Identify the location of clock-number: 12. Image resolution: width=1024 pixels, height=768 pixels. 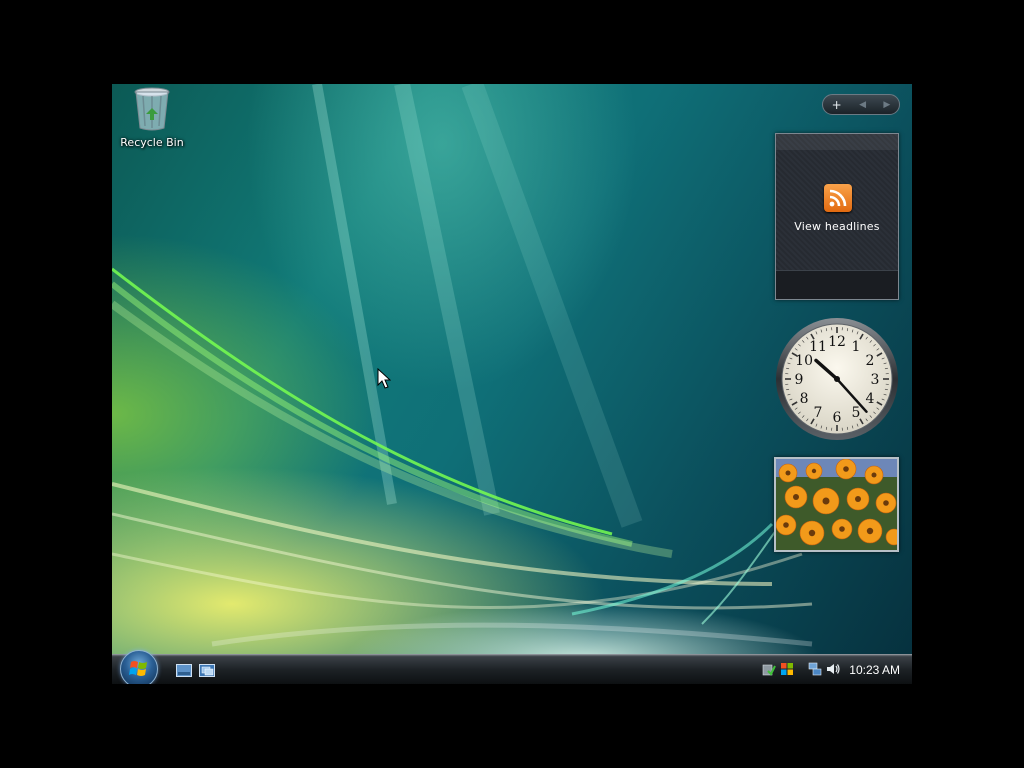
(837, 342).